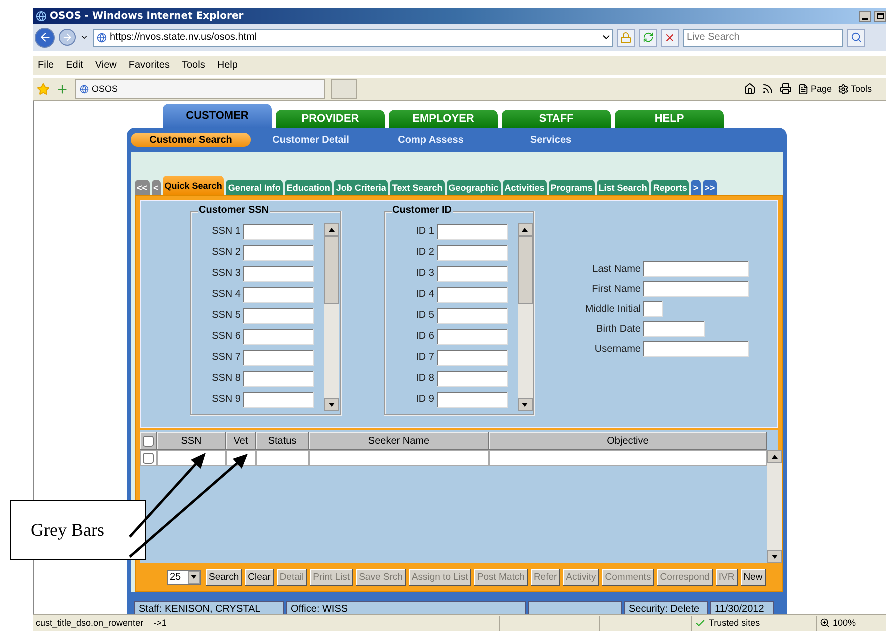 The width and height of the screenshot is (886, 631). Describe the element at coordinates (259, 577) in the screenshot. I see `toolbar-button: Clear` at that location.